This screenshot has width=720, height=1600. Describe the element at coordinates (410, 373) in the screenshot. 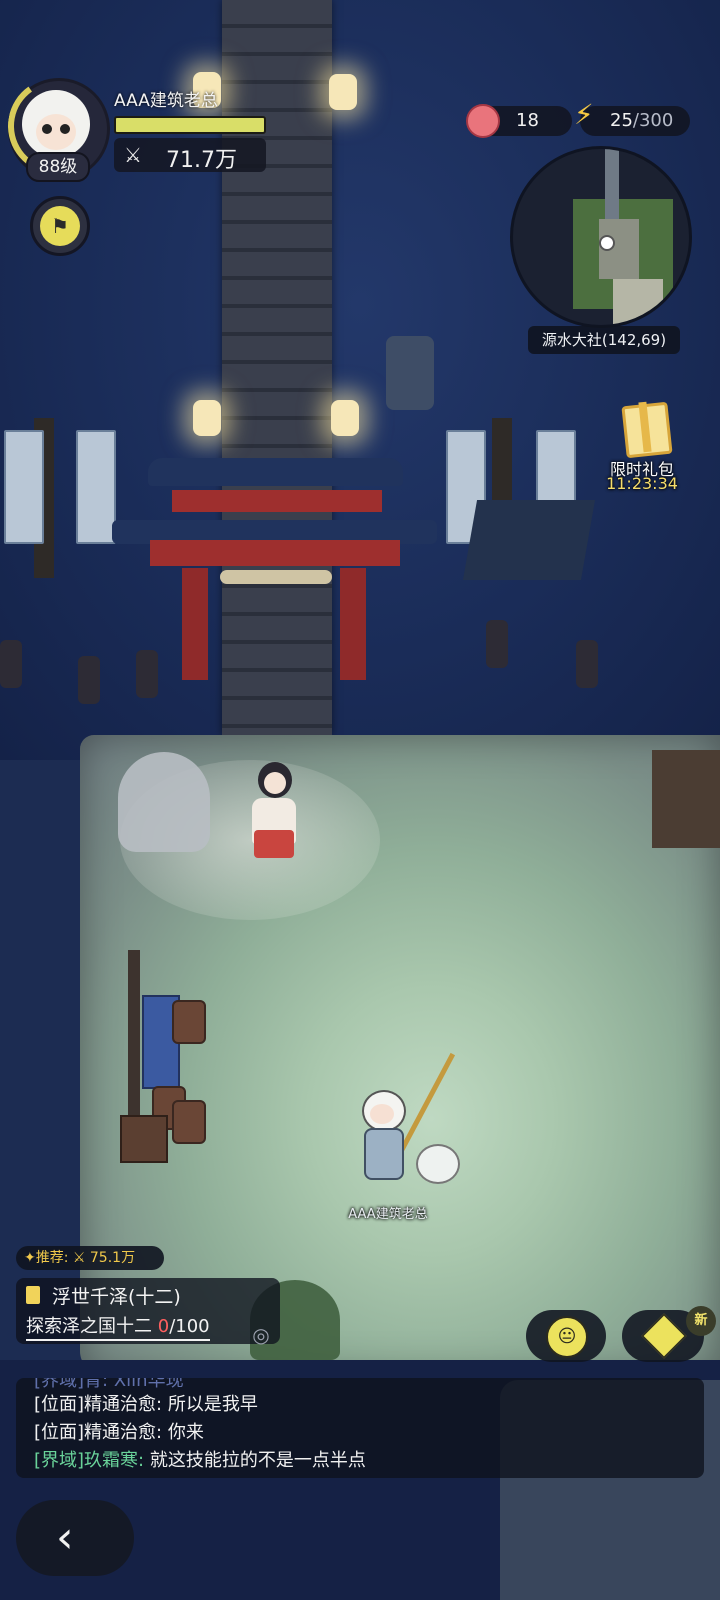

I see `stone-lantern` at that location.